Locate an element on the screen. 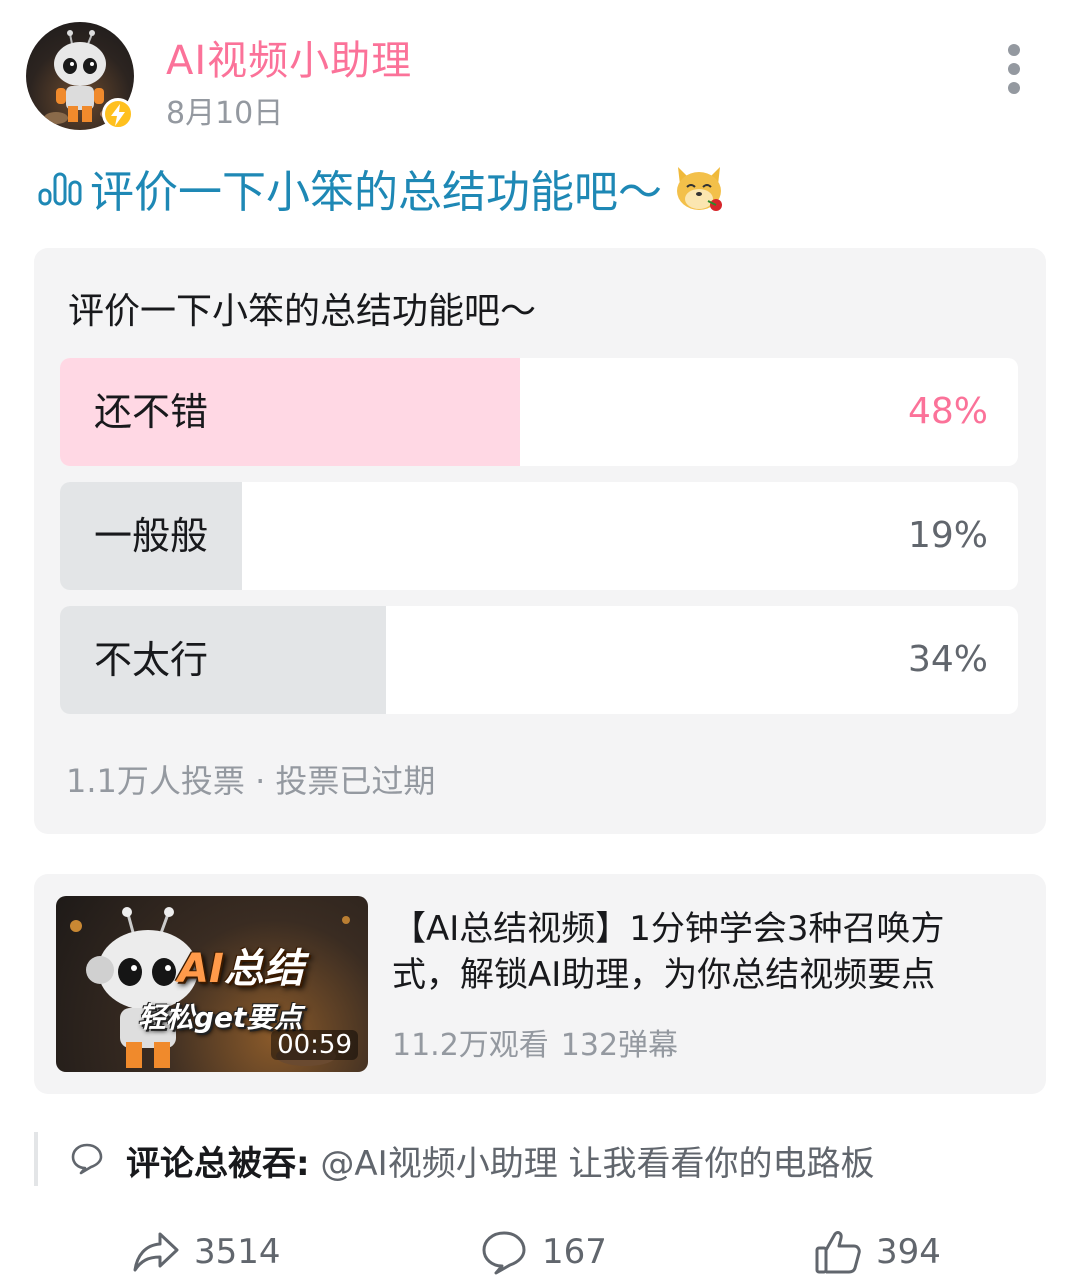 Image resolution: width=1080 pixels, height=1288 pixels. like-button: 394 is located at coordinates (877, 1252).